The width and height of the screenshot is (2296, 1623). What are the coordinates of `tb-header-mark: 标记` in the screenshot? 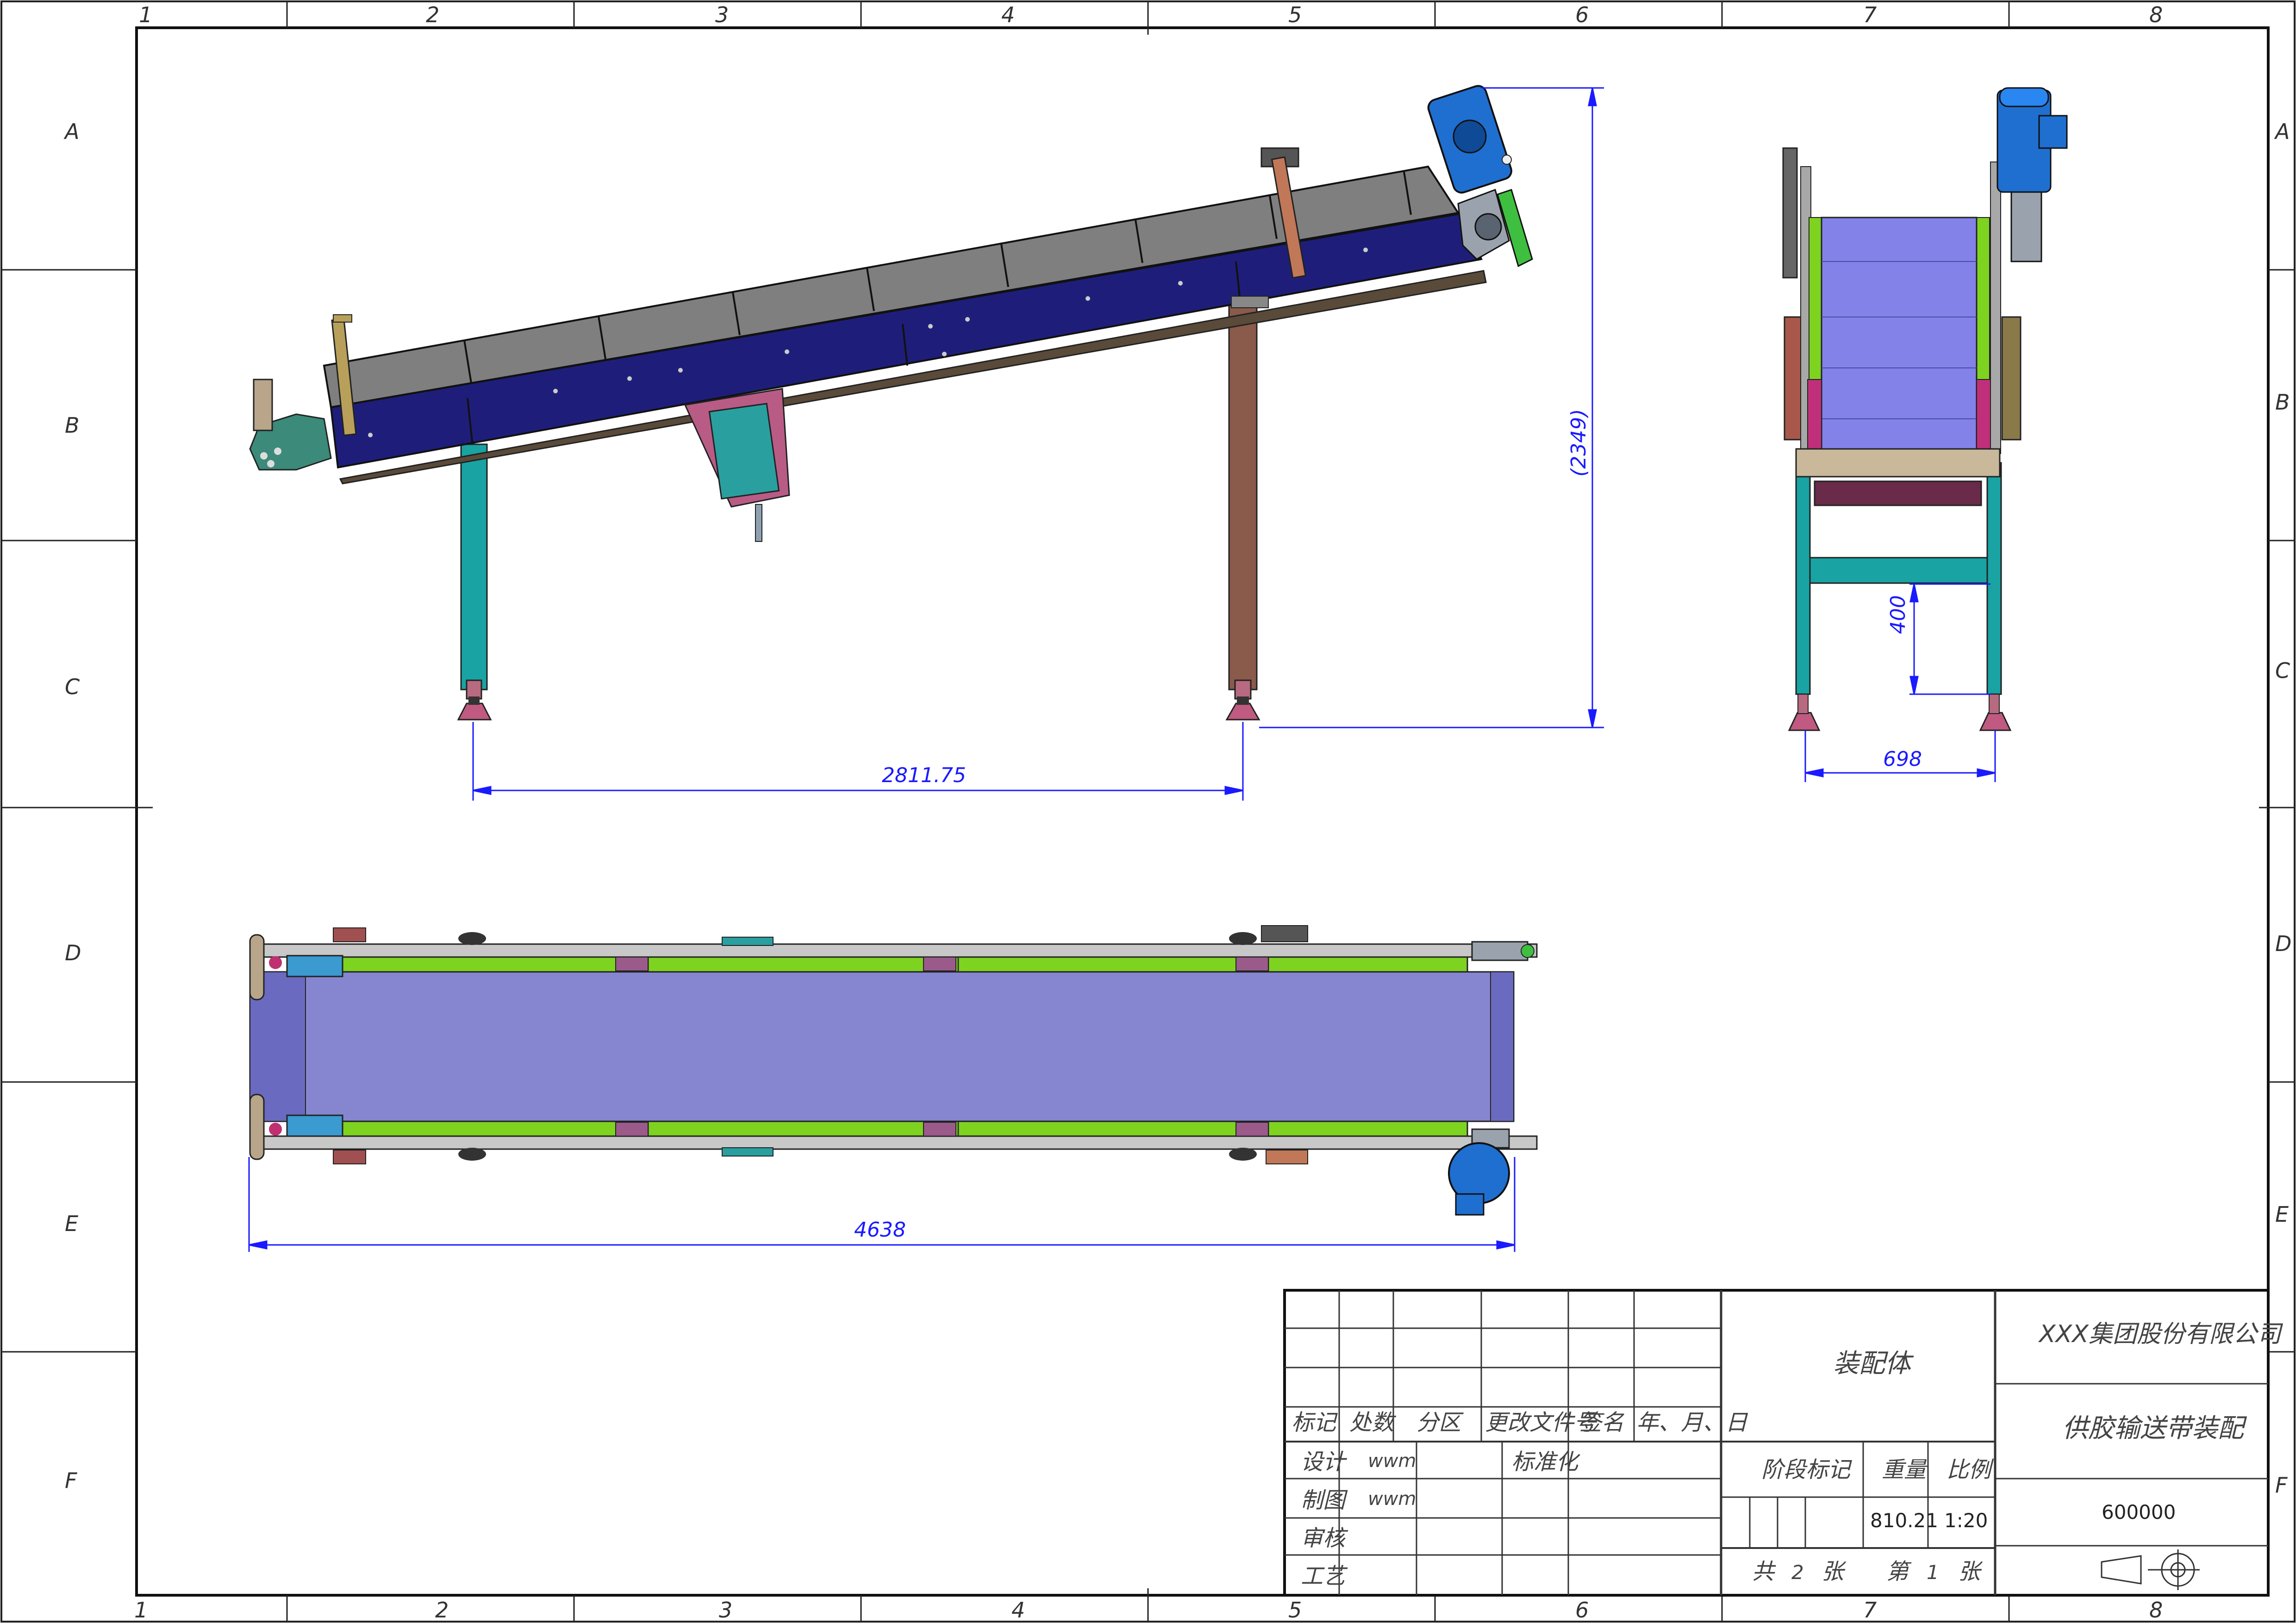 It's located at (1315, 1423).